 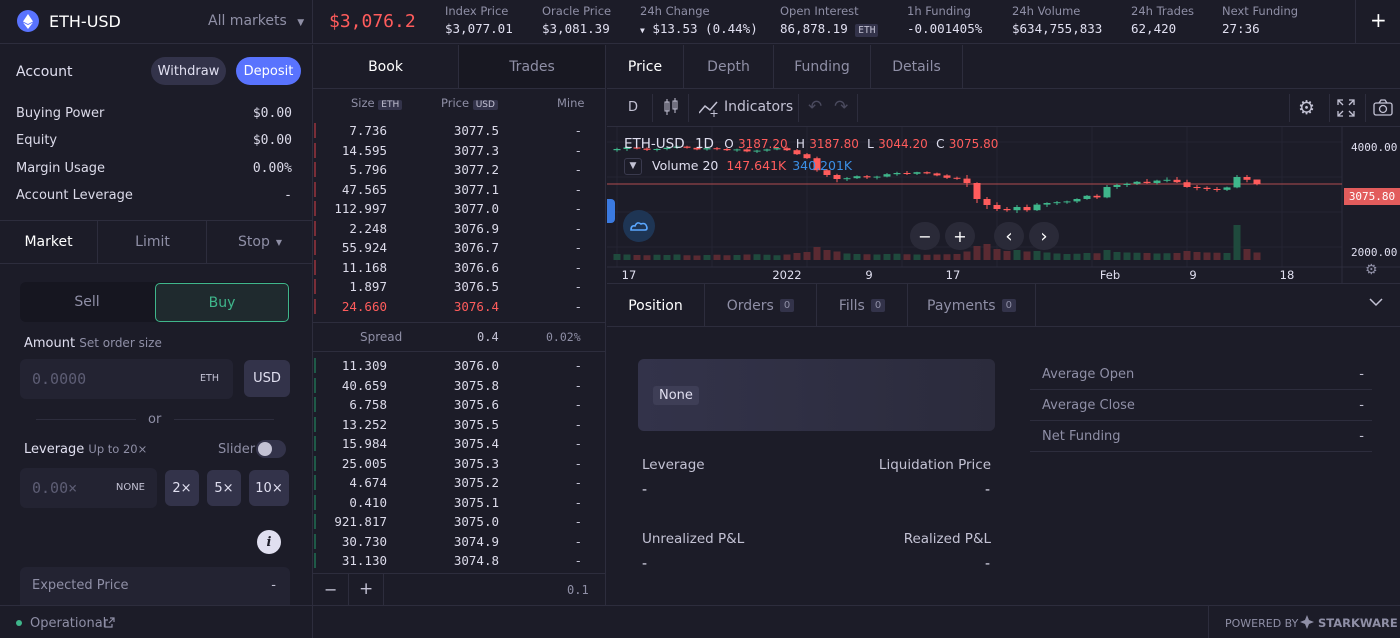 What do you see at coordinates (269, 488) in the screenshot?
I see `leverage-10x-button: 10×` at bounding box center [269, 488].